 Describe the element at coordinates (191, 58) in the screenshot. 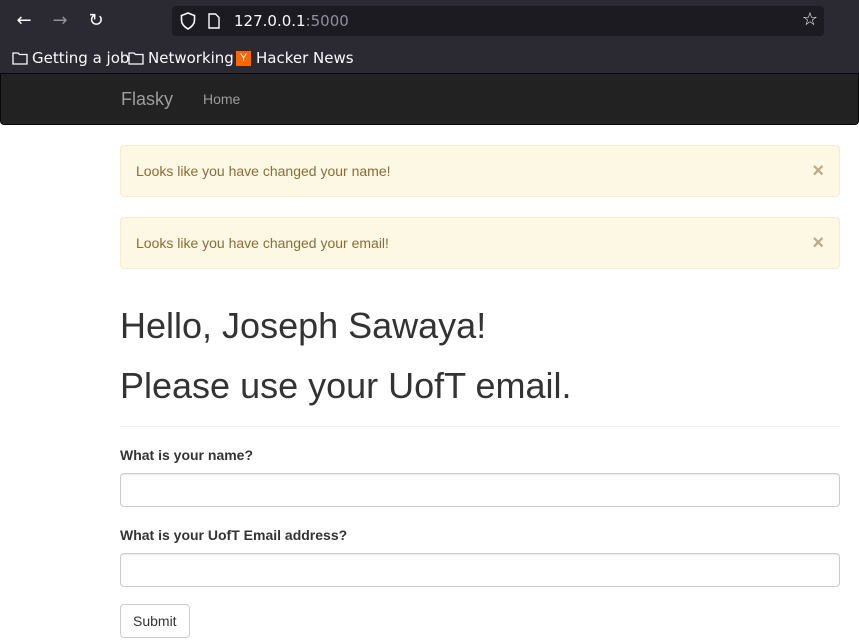

I see `bookmark-label: Networking` at that location.